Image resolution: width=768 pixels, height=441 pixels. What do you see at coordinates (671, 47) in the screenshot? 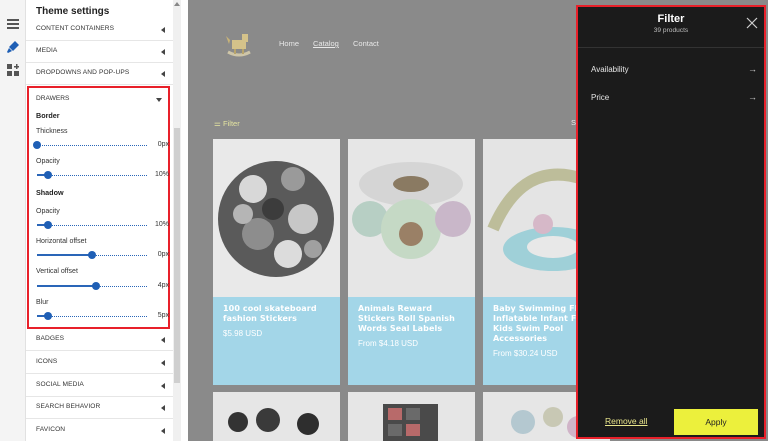
I see `divider` at bounding box center [671, 47].